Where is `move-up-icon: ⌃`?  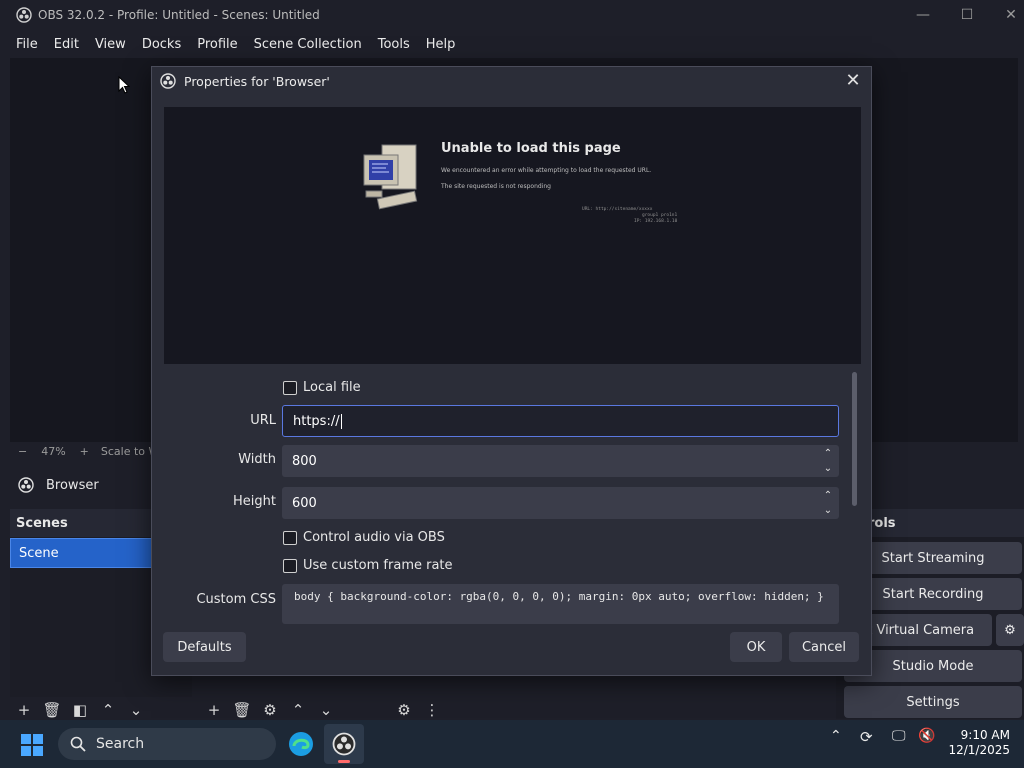
move-up-icon: ⌃ is located at coordinates (108, 710).